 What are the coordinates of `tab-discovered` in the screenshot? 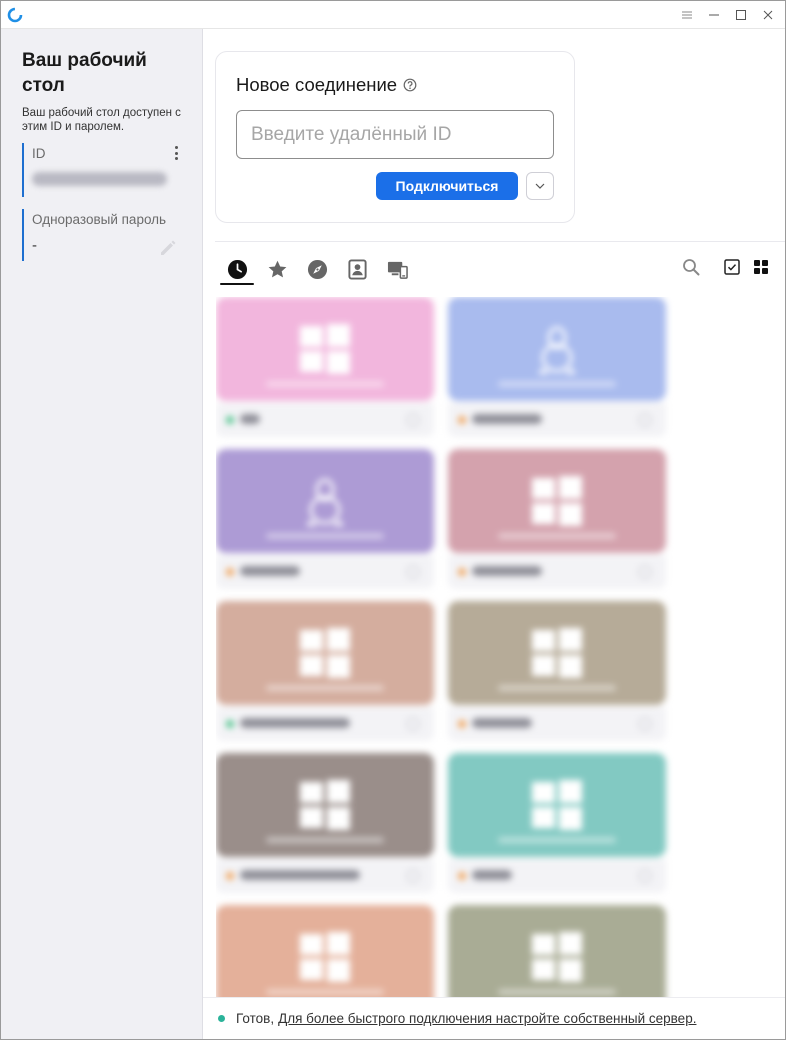 It's located at (317, 269).